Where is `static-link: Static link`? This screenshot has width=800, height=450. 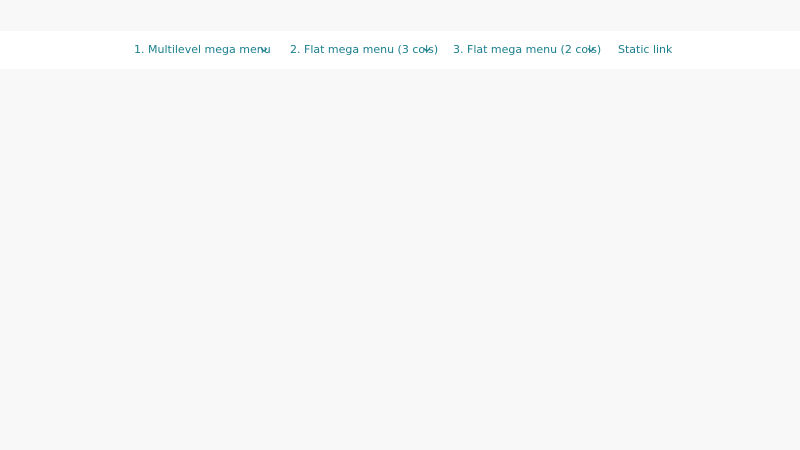 static-link: Static link is located at coordinates (645, 50).